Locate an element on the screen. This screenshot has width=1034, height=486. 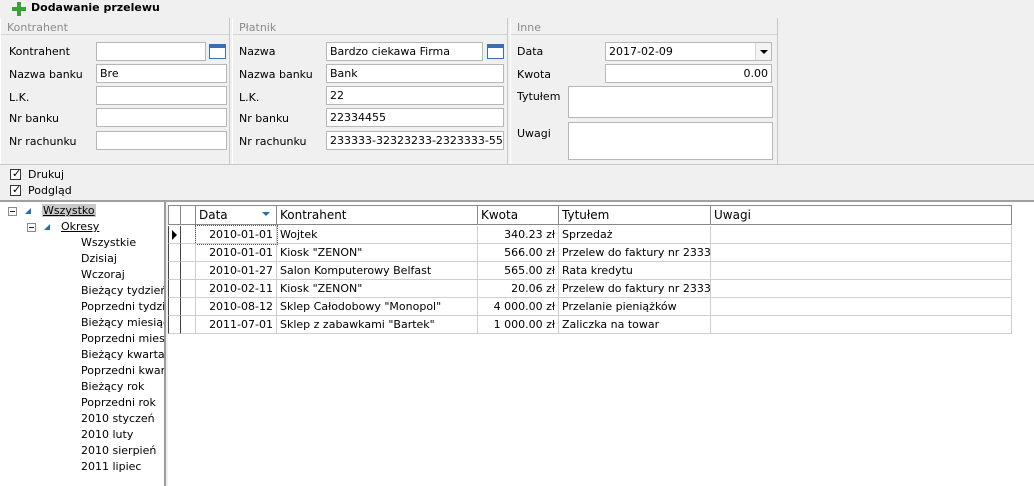
cell-kwota: 1 000.00 zł is located at coordinates (518, 325).